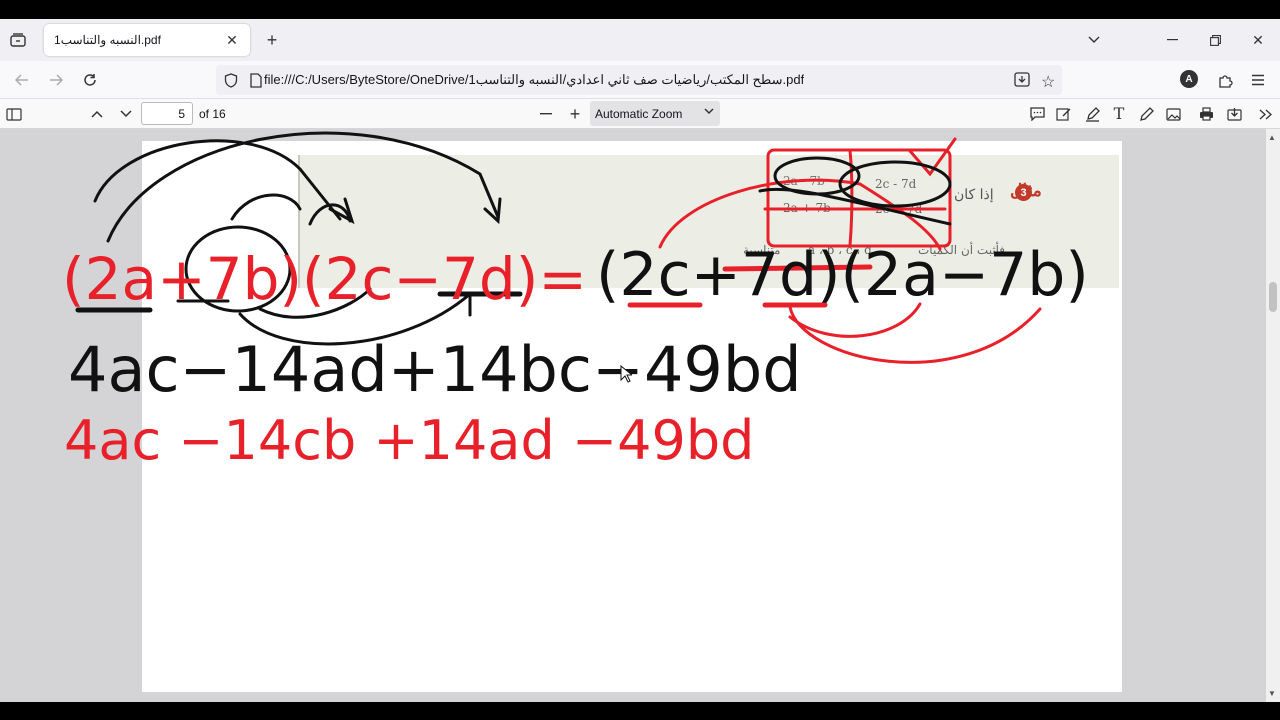  I want to click on zoom-in-icon: +, so click(575, 114).